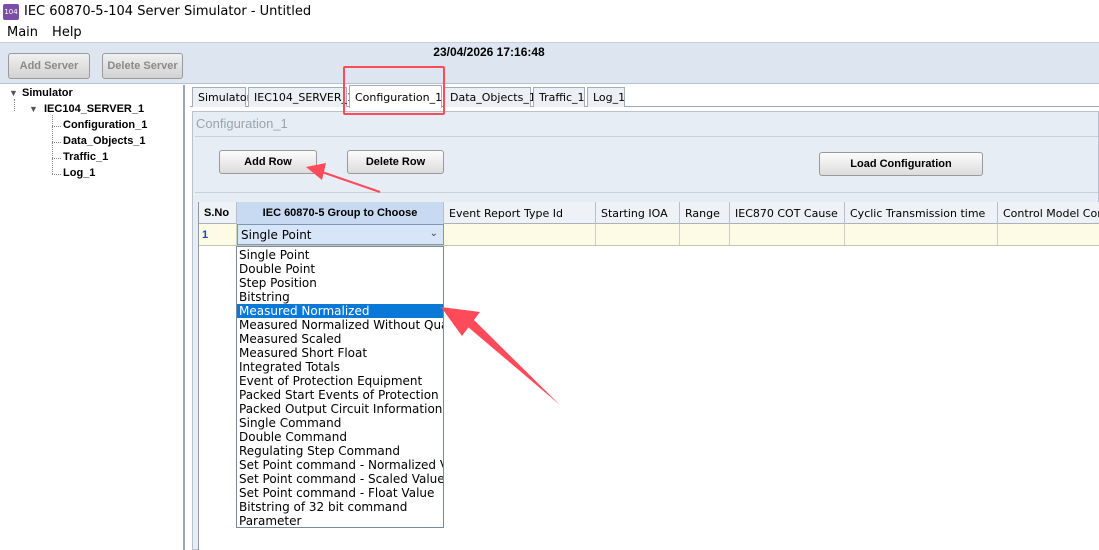  Describe the element at coordinates (340, 520) in the screenshot. I see `dropdown-option: Parameter` at that location.